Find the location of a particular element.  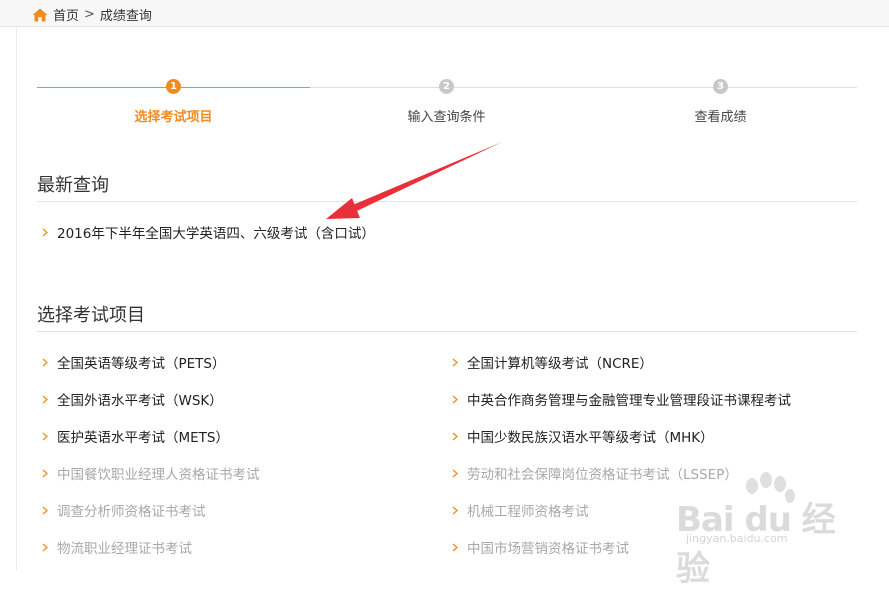

step-2-label: 输入查询条件 is located at coordinates (446, 117).